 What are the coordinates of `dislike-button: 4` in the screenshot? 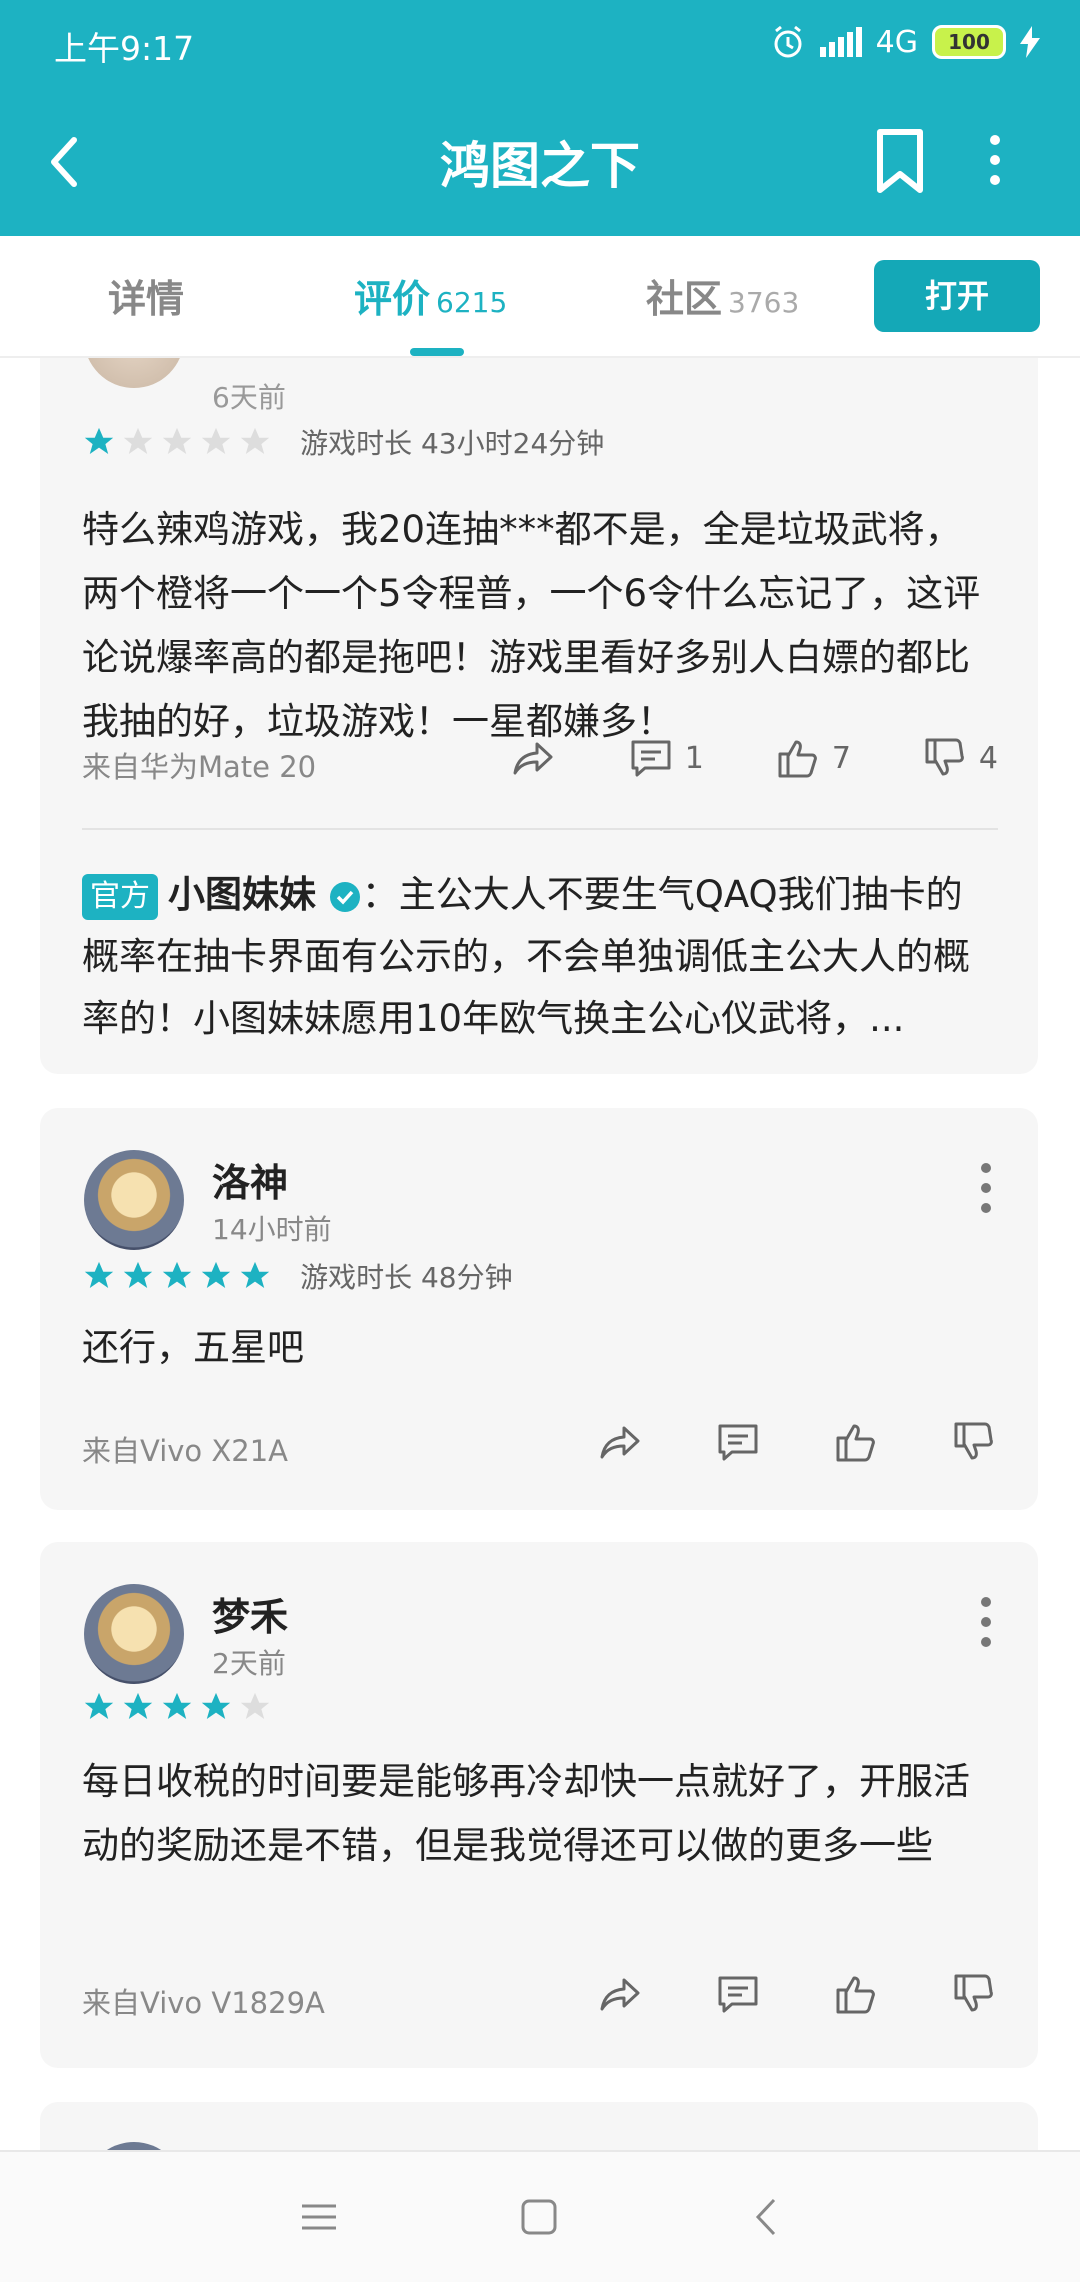 It's located at (959, 758).